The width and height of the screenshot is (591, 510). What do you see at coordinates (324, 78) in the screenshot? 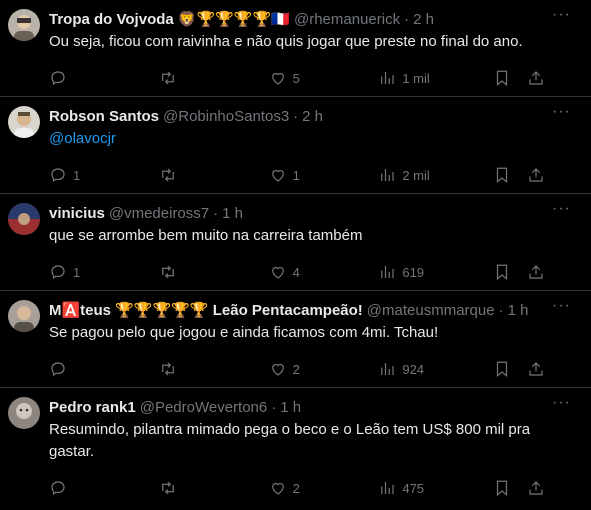
I see `like-button: 5` at bounding box center [324, 78].